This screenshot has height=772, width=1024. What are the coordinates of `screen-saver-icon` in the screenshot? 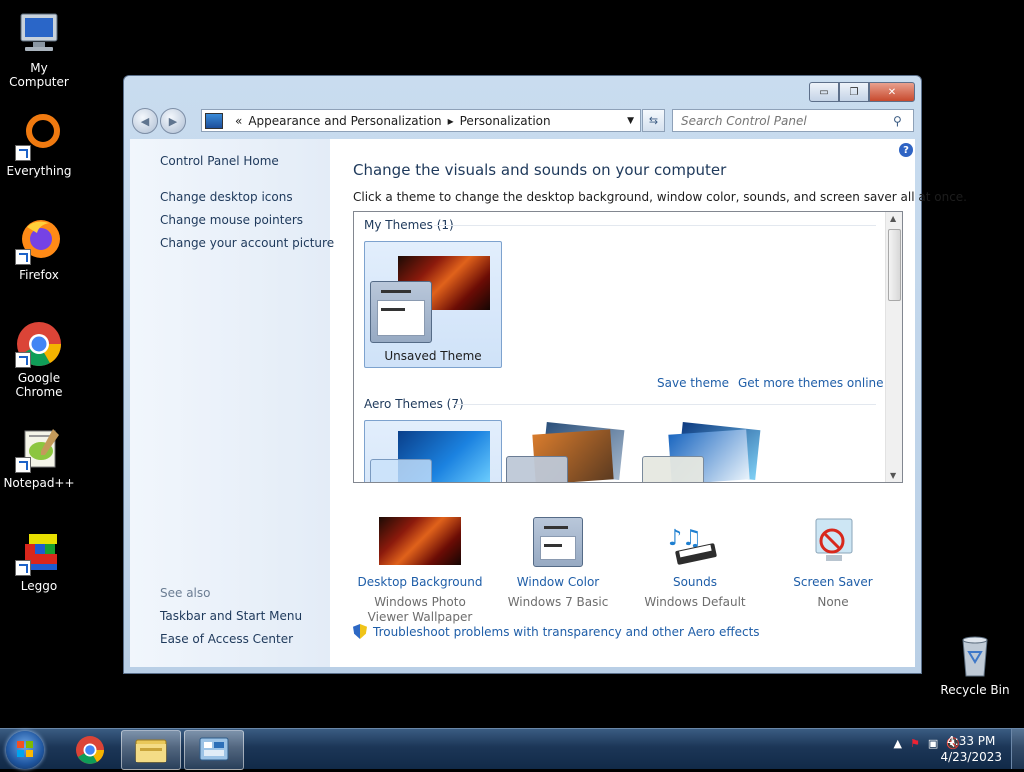 It's located at (833, 542).